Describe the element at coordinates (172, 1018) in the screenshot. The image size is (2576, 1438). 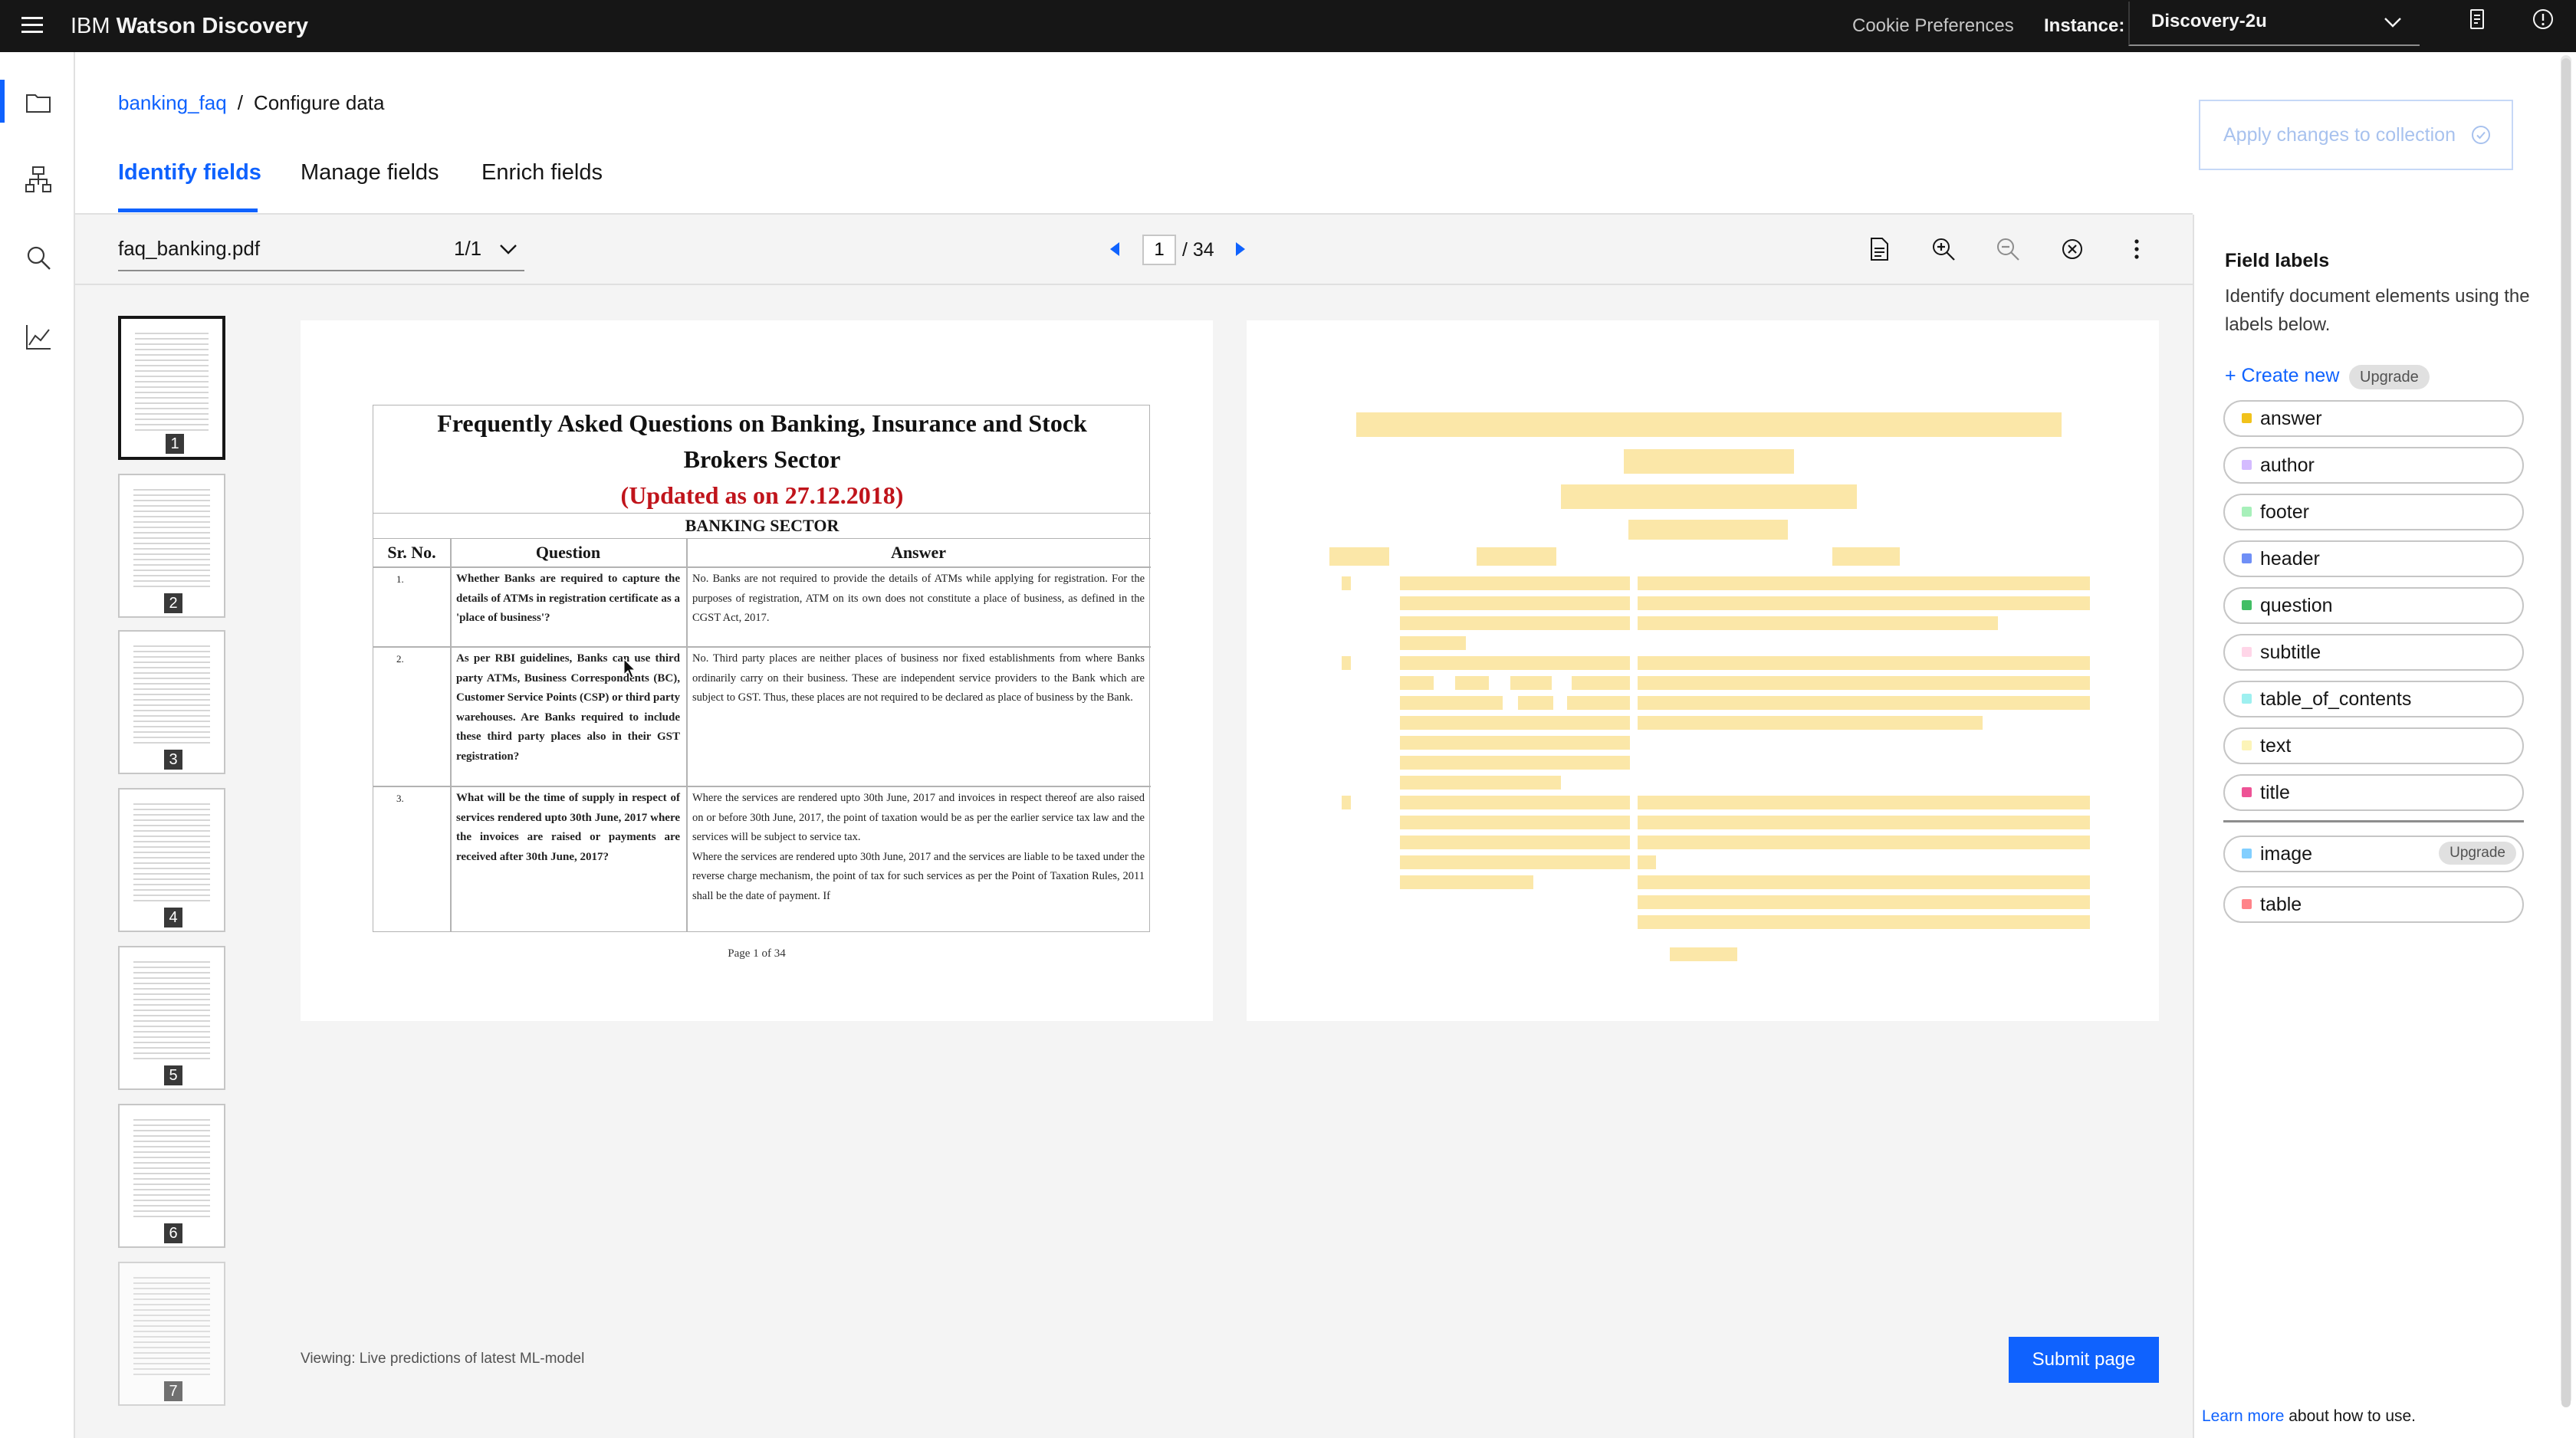
I see `page-thumbnail: 5` at that location.